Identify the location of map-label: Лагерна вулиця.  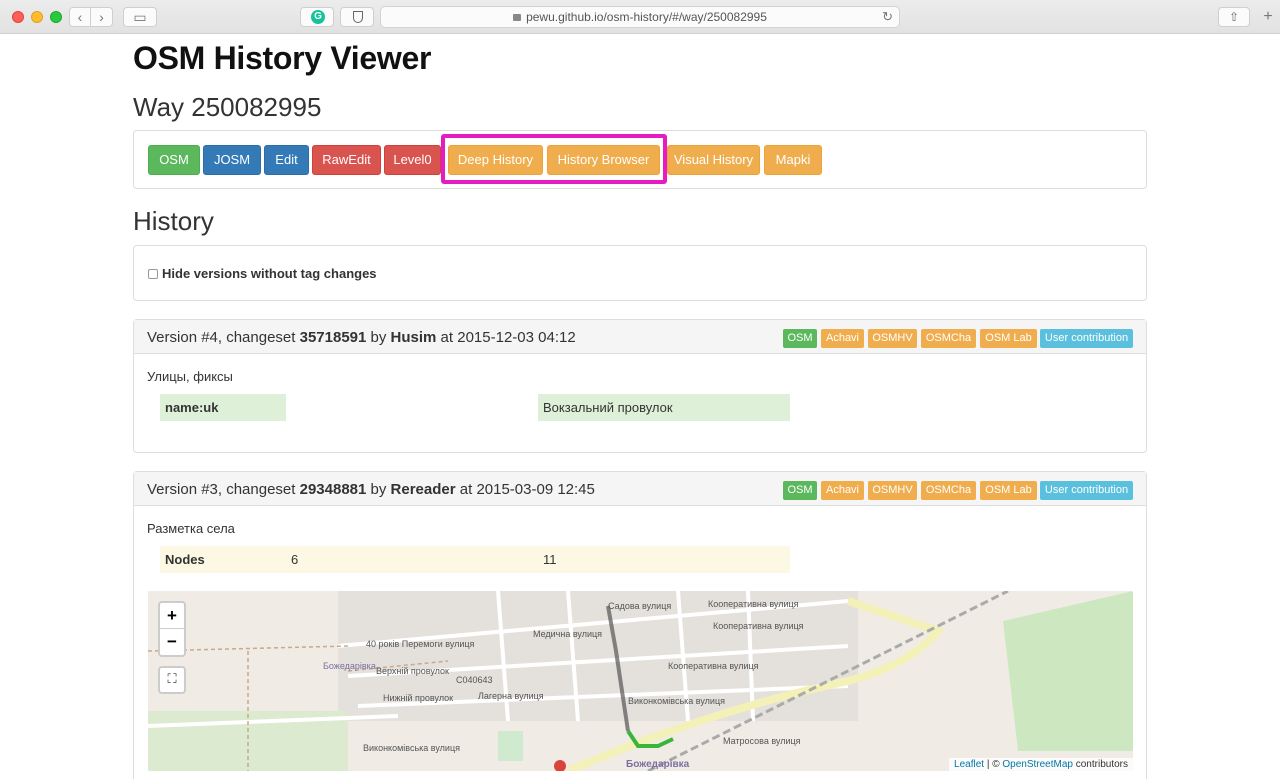
(511, 696).